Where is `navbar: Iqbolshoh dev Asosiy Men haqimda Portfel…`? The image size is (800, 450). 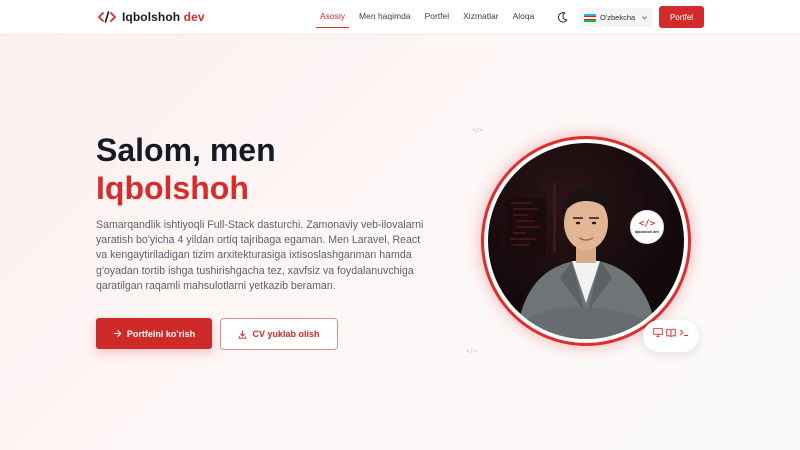
navbar: Iqbolshoh dev Asosiy Men haqimda Portfel… is located at coordinates (400, 17).